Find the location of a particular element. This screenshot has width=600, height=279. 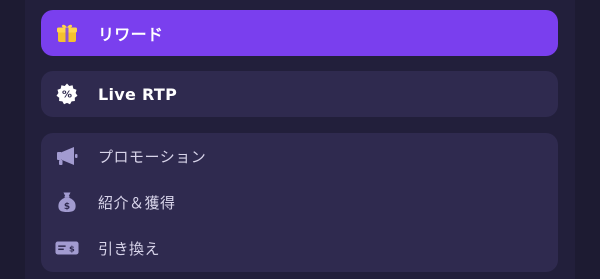

nav-item-promotions: プロモーション is located at coordinates (299, 156).